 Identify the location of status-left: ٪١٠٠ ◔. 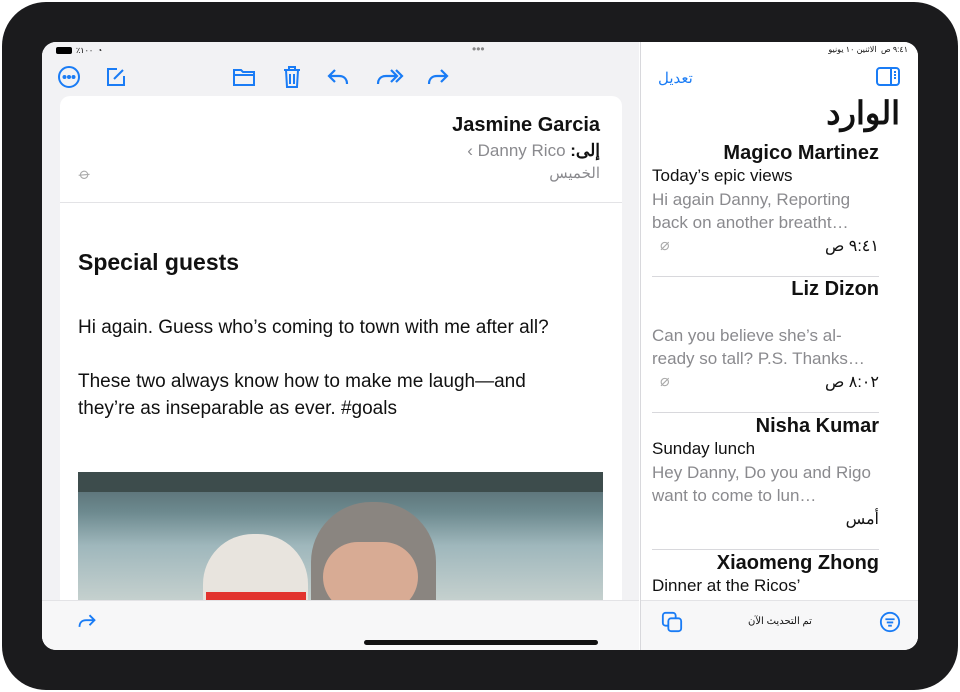
(79, 50).